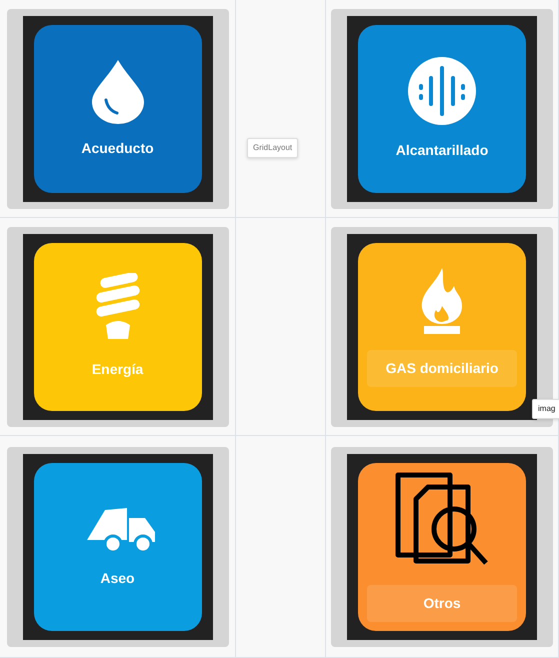  I want to click on tile-label: Aseo, so click(117, 578).